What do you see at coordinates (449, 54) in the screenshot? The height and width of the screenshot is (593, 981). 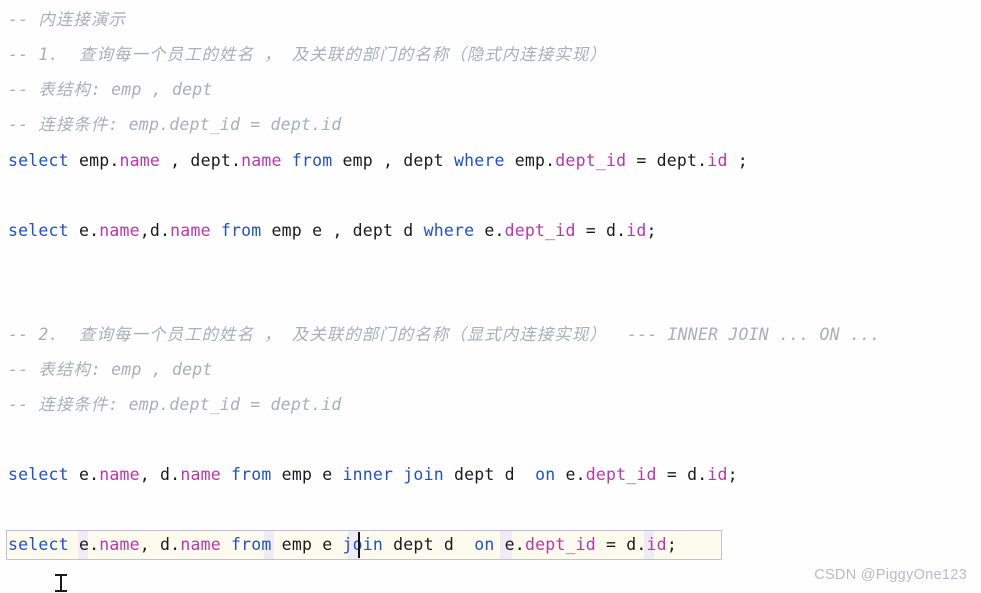 I see `comment-text: 及关联的部门的名称（隐式内连接实现）` at bounding box center [449, 54].